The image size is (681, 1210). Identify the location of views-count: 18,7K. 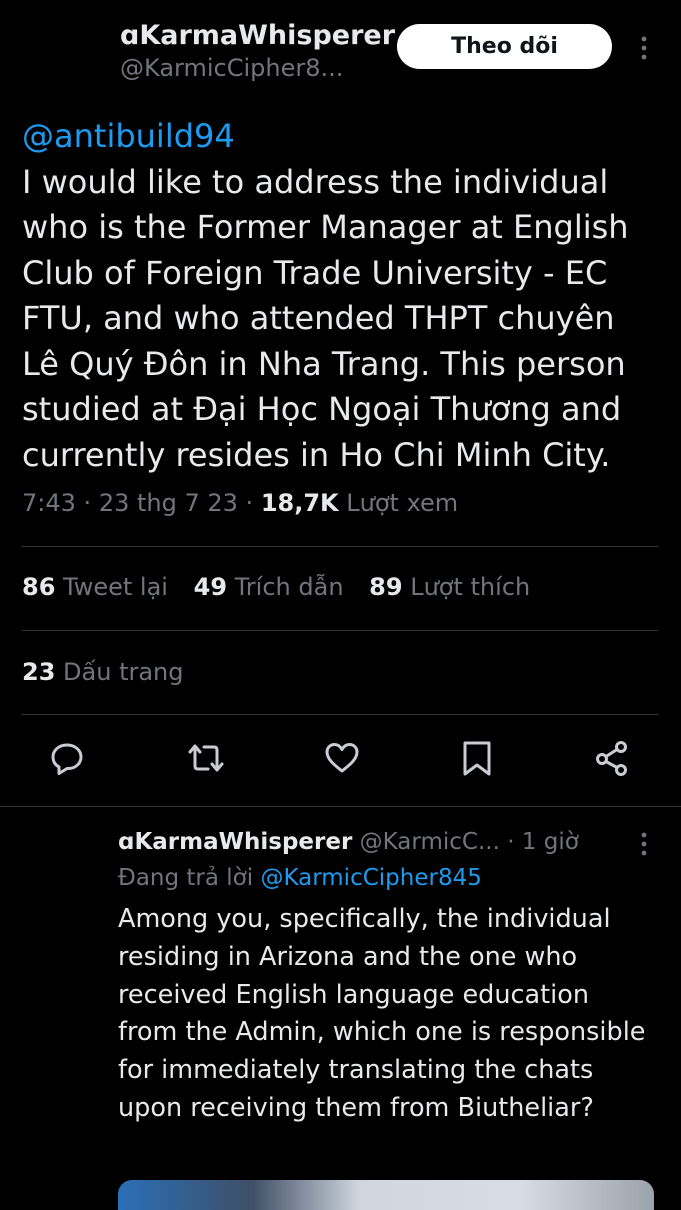
(299, 503).